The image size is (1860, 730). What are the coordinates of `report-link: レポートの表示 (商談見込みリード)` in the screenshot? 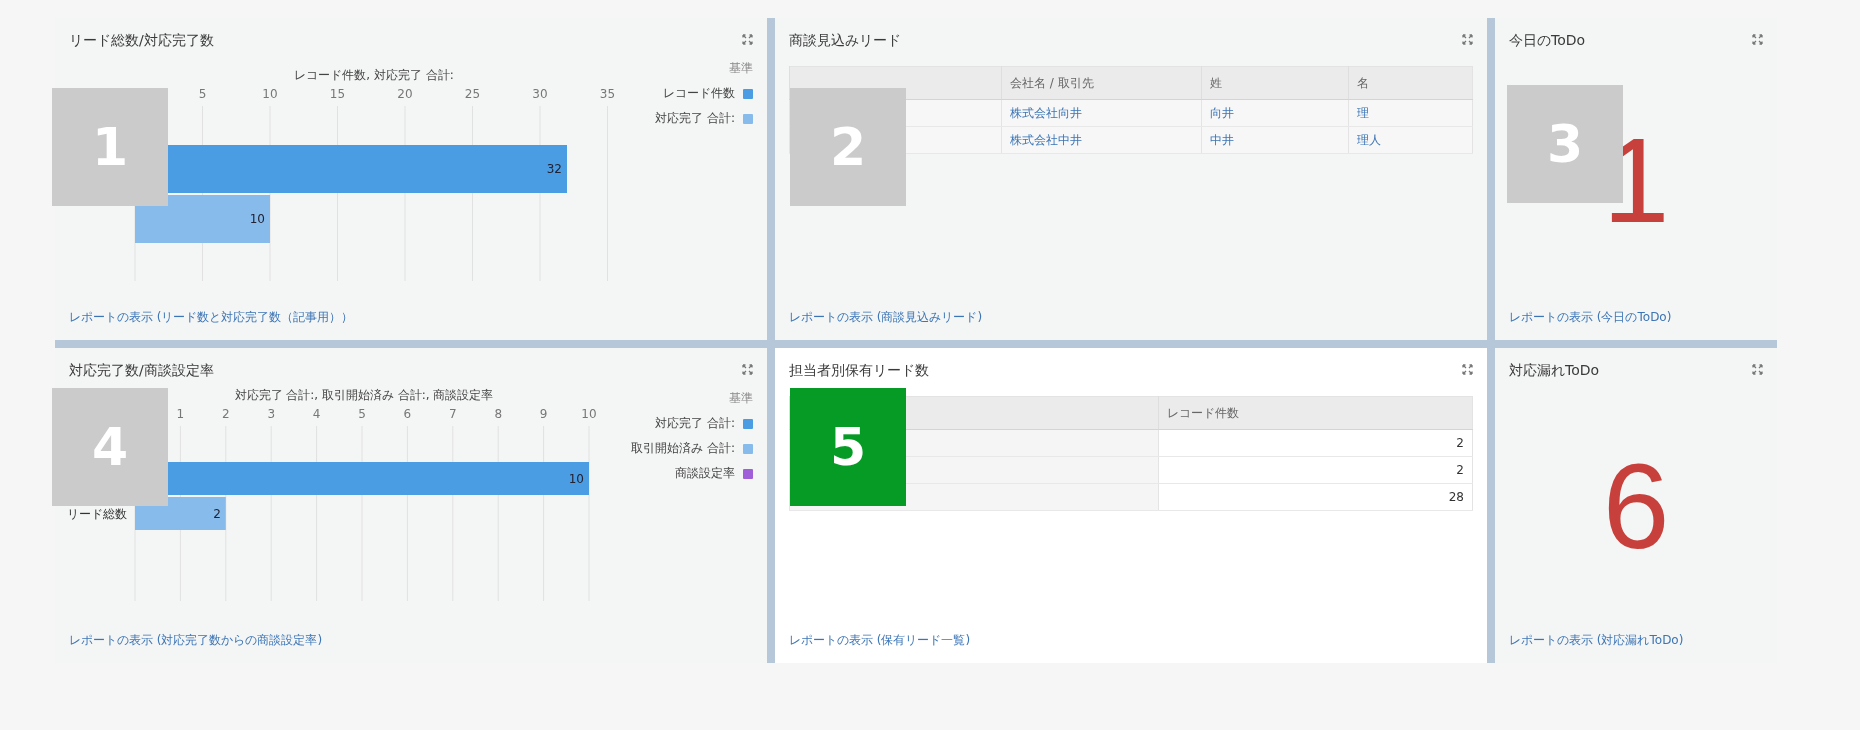 It's located at (886, 324).